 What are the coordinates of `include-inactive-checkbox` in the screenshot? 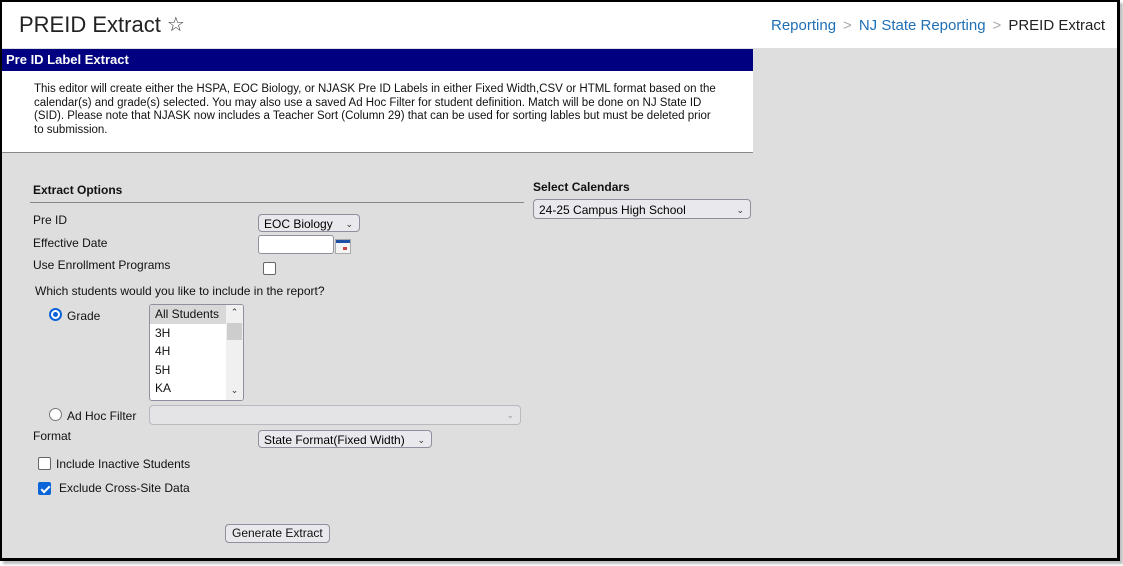 It's located at (44, 463).